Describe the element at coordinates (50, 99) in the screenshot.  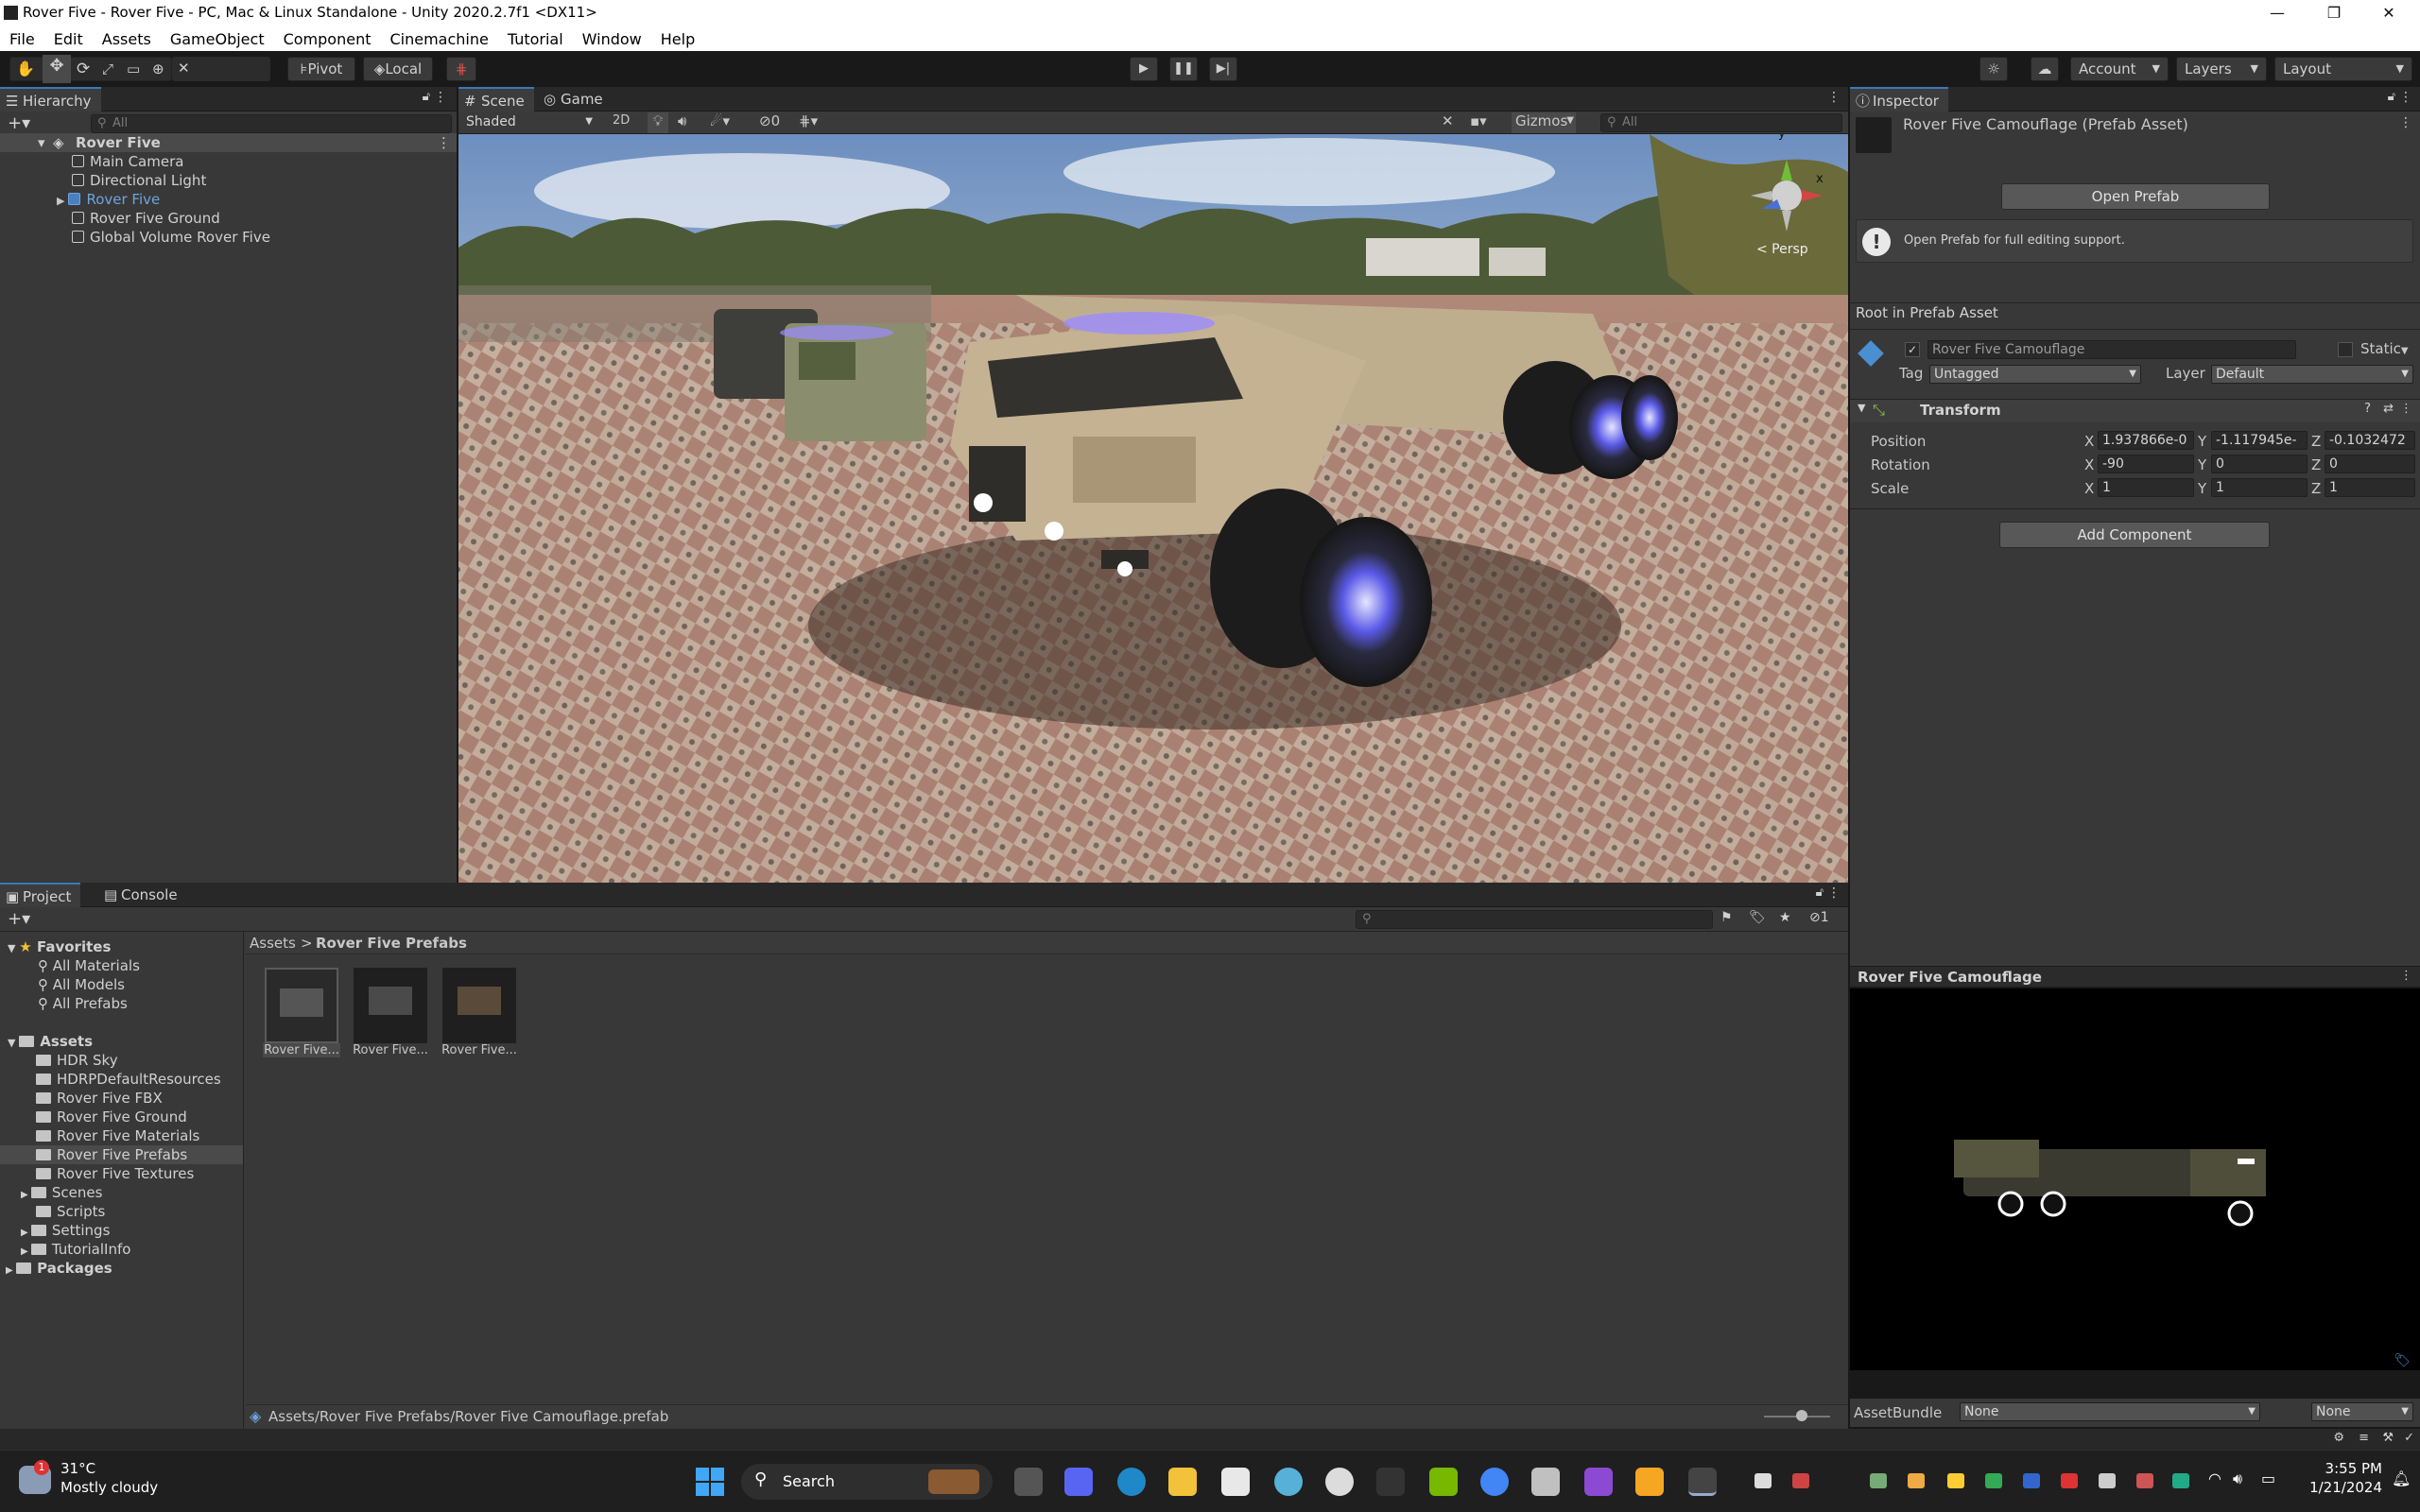
I see `tab-hierarchy: ☰ Hierarchy` at that location.